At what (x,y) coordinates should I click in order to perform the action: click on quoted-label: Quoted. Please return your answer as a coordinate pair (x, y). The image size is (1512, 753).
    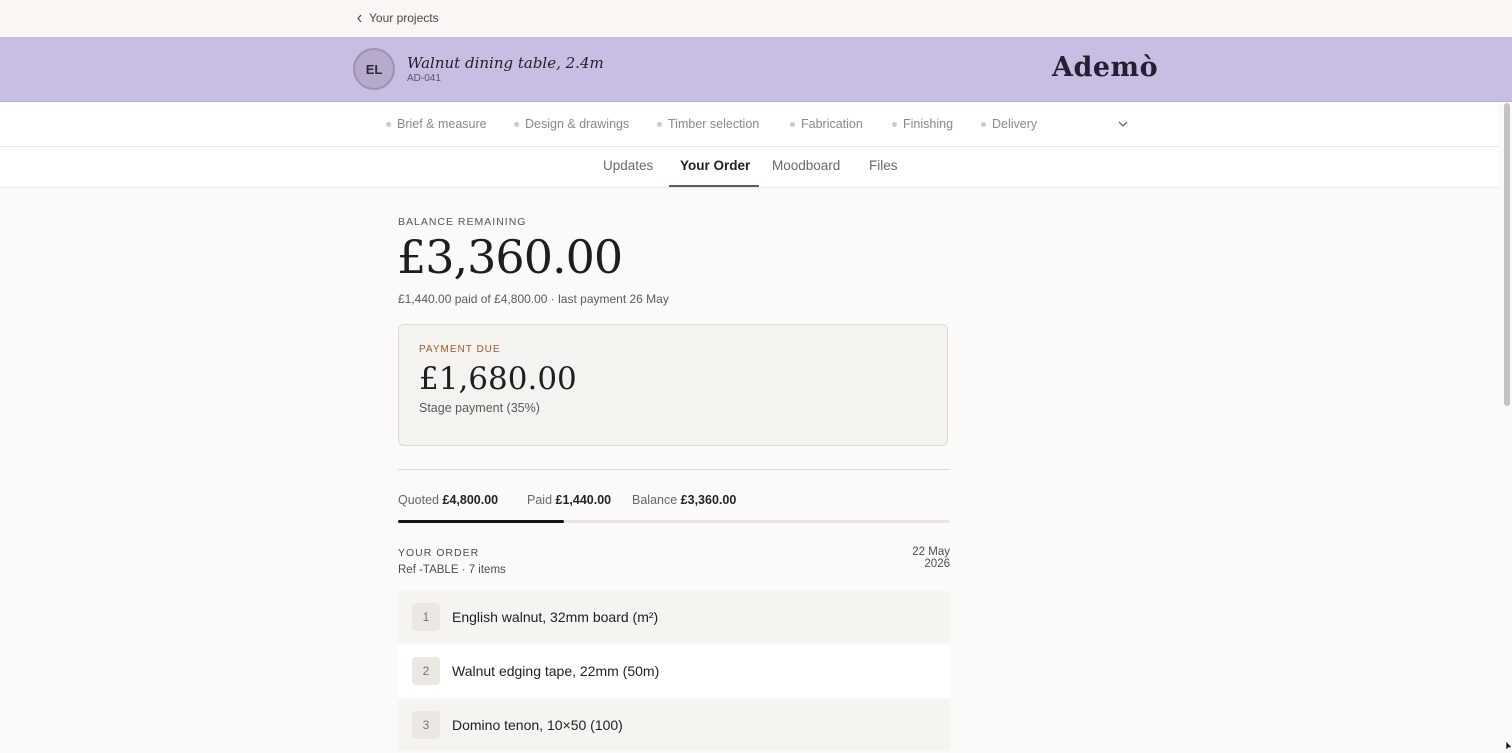
    Looking at the image, I should click on (419, 500).